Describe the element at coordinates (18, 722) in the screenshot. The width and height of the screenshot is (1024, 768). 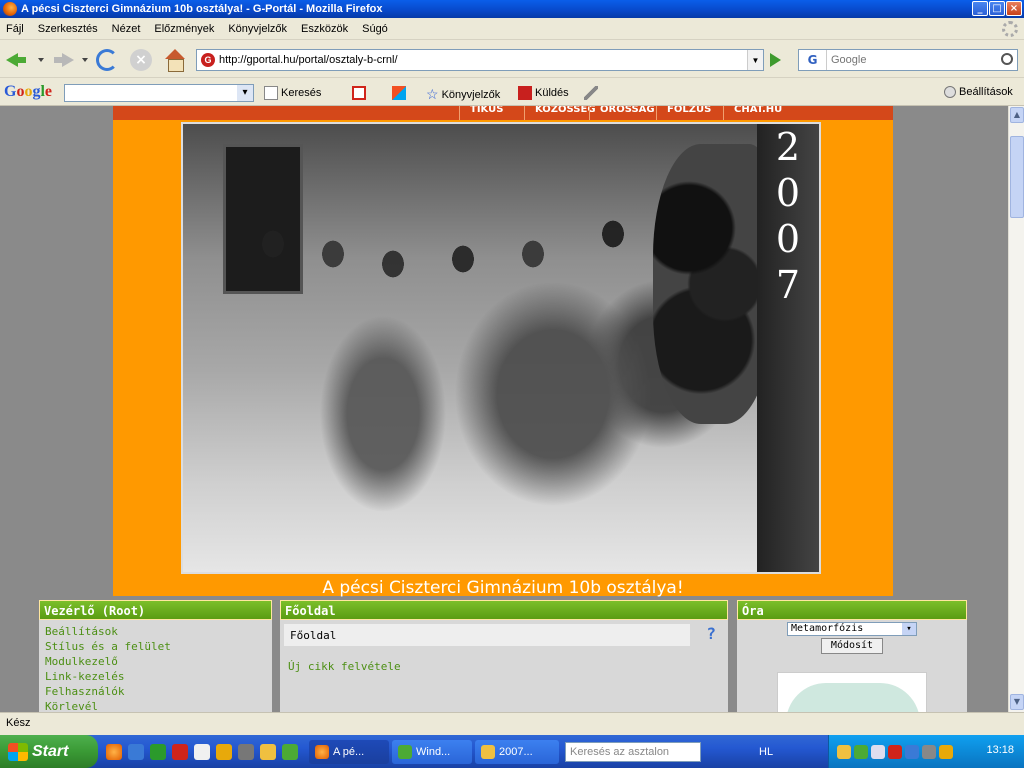
I see `status-text: Kész` at that location.